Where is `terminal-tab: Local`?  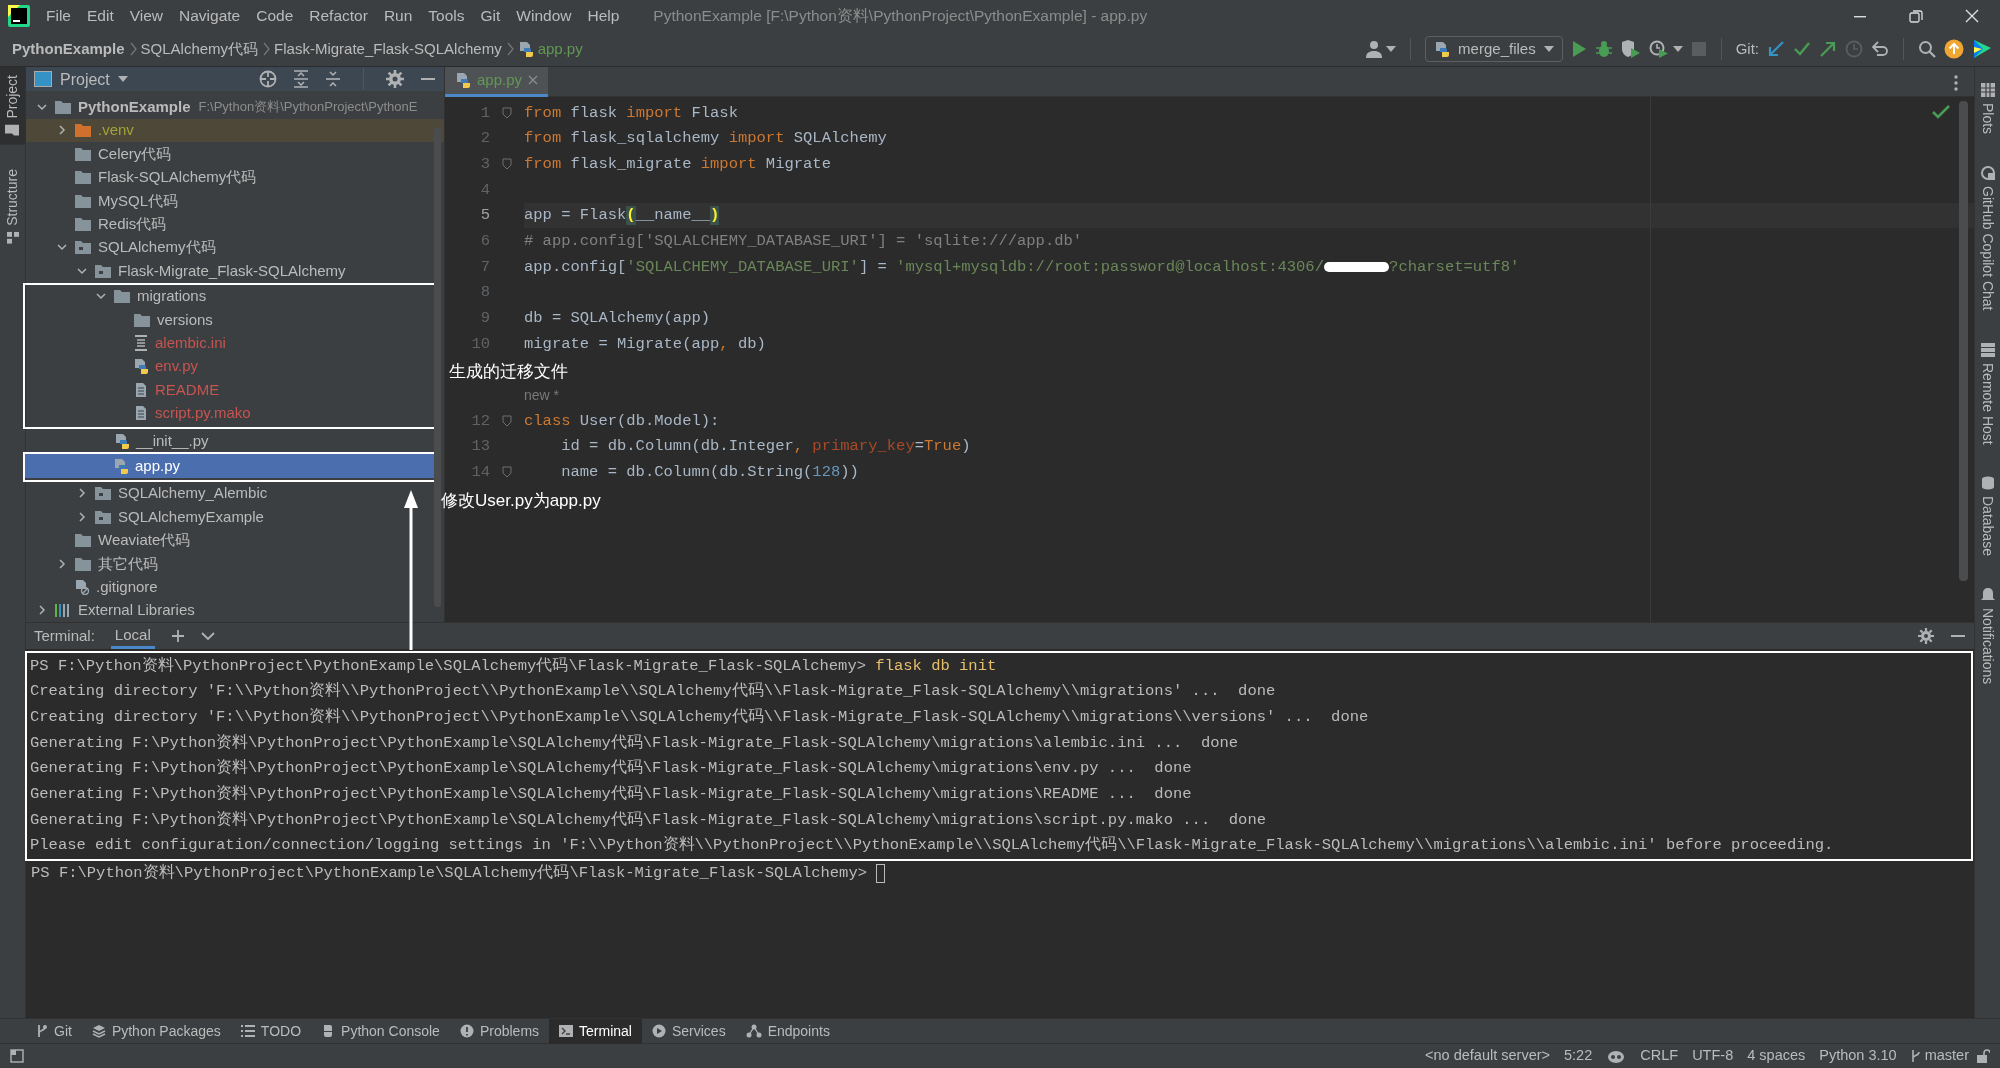
terminal-tab: Local is located at coordinates (132, 636).